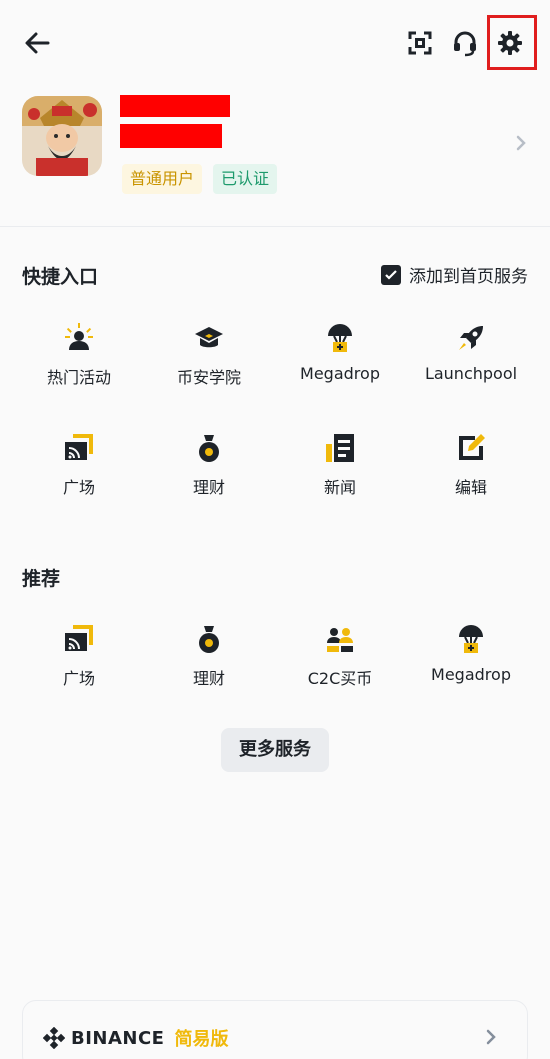 The width and height of the screenshot is (550, 1059). Describe the element at coordinates (340, 678) in the screenshot. I see `recommend-item-label: C2C买币` at that location.